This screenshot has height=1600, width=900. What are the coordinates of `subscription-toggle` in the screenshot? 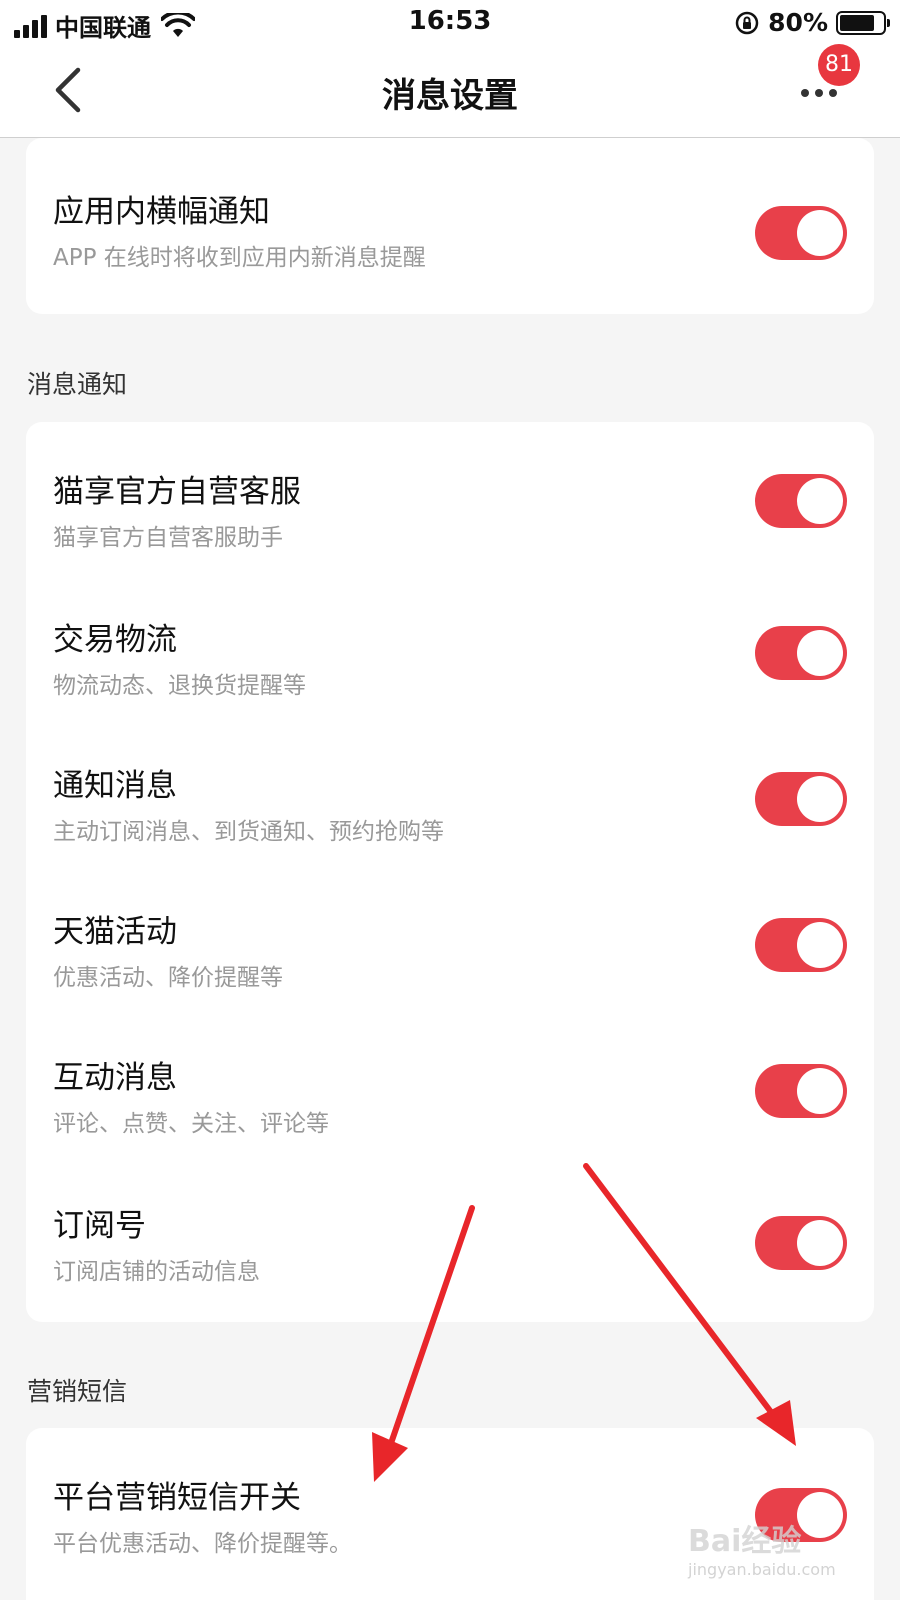 It's located at (801, 1243).